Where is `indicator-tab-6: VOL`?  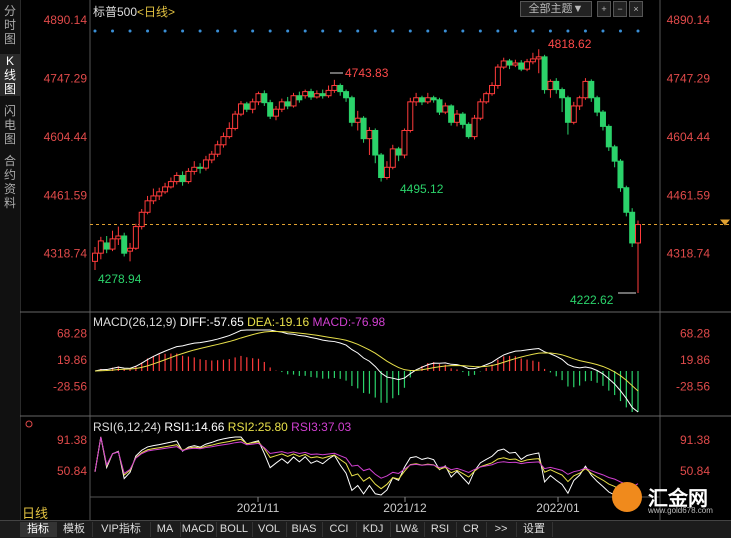
indicator-tab-6: VOL is located at coordinates (269, 529).